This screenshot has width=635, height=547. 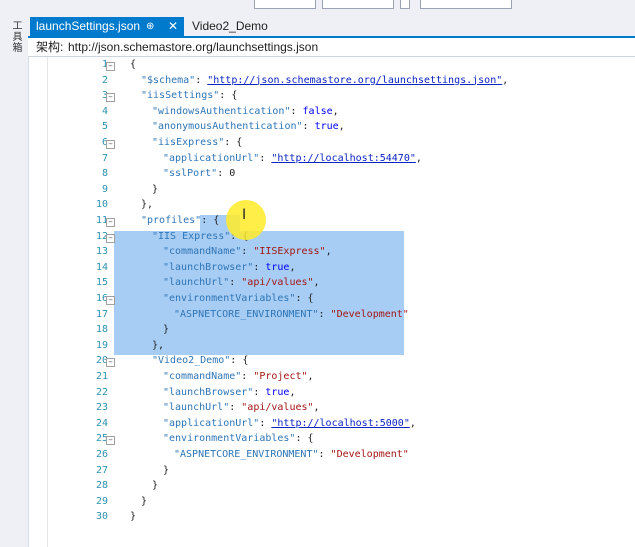 I want to click on code-line: "windowsAuthentication": false,, so click(x=245, y=111).